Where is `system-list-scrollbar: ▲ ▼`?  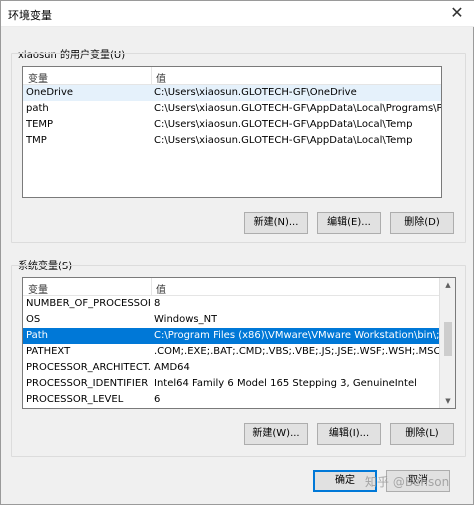
system-list-scrollbar: ▲ ▼ is located at coordinates (447, 343).